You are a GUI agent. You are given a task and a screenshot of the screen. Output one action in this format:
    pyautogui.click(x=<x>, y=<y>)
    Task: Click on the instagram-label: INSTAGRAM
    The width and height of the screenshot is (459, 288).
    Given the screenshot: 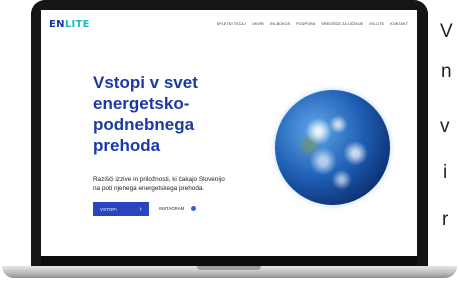 What is the action you would take?
    pyautogui.click(x=172, y=208)
    